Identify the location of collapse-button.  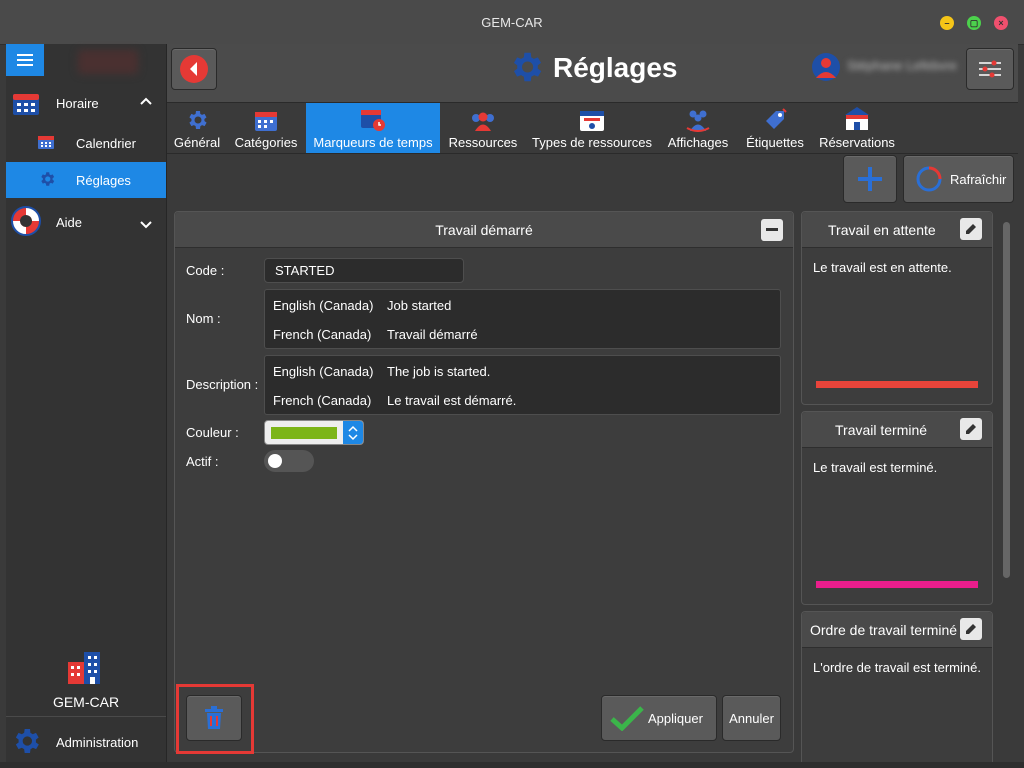
(772, 230).